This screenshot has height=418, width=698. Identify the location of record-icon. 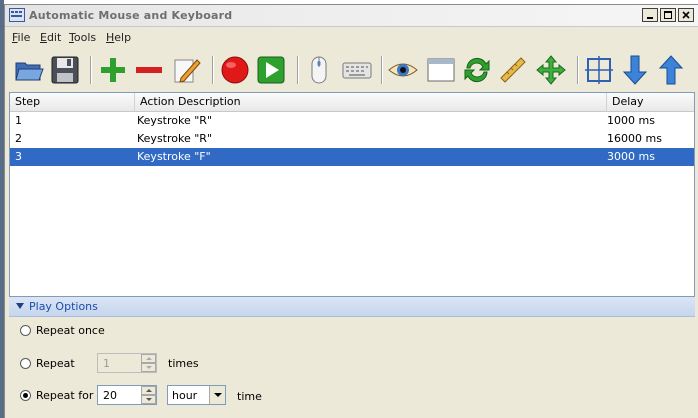
(235, 70).